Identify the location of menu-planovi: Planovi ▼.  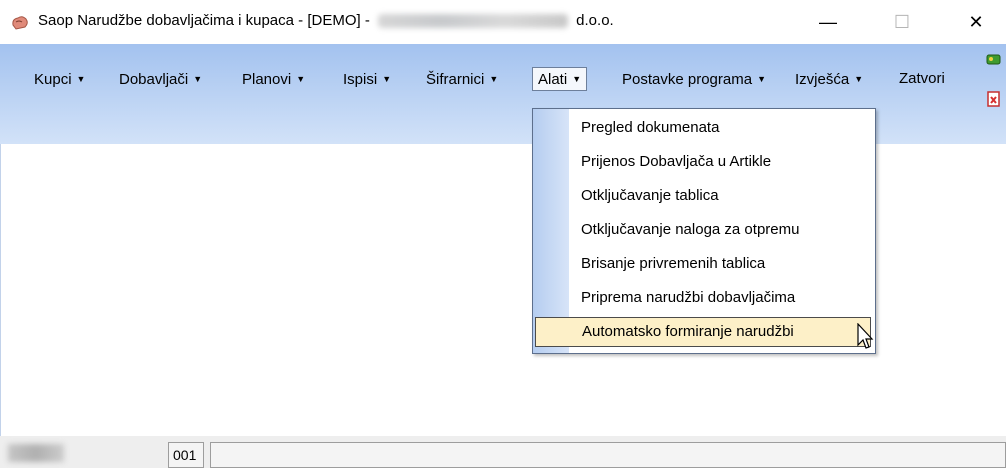
(273, 79).